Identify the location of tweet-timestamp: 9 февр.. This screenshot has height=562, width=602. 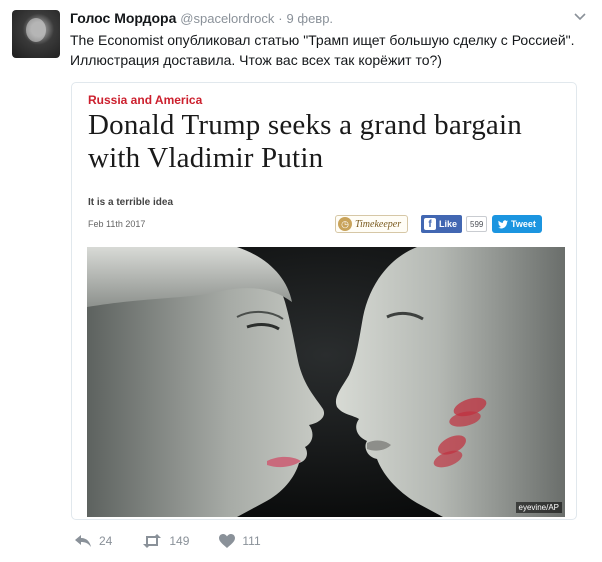
(310, 18).